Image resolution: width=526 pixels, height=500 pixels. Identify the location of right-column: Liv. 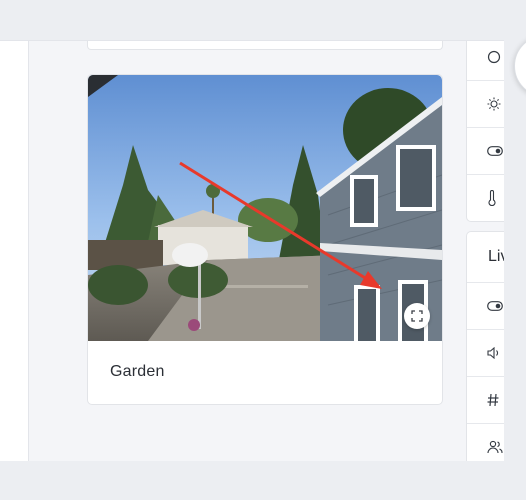
(485, 251).